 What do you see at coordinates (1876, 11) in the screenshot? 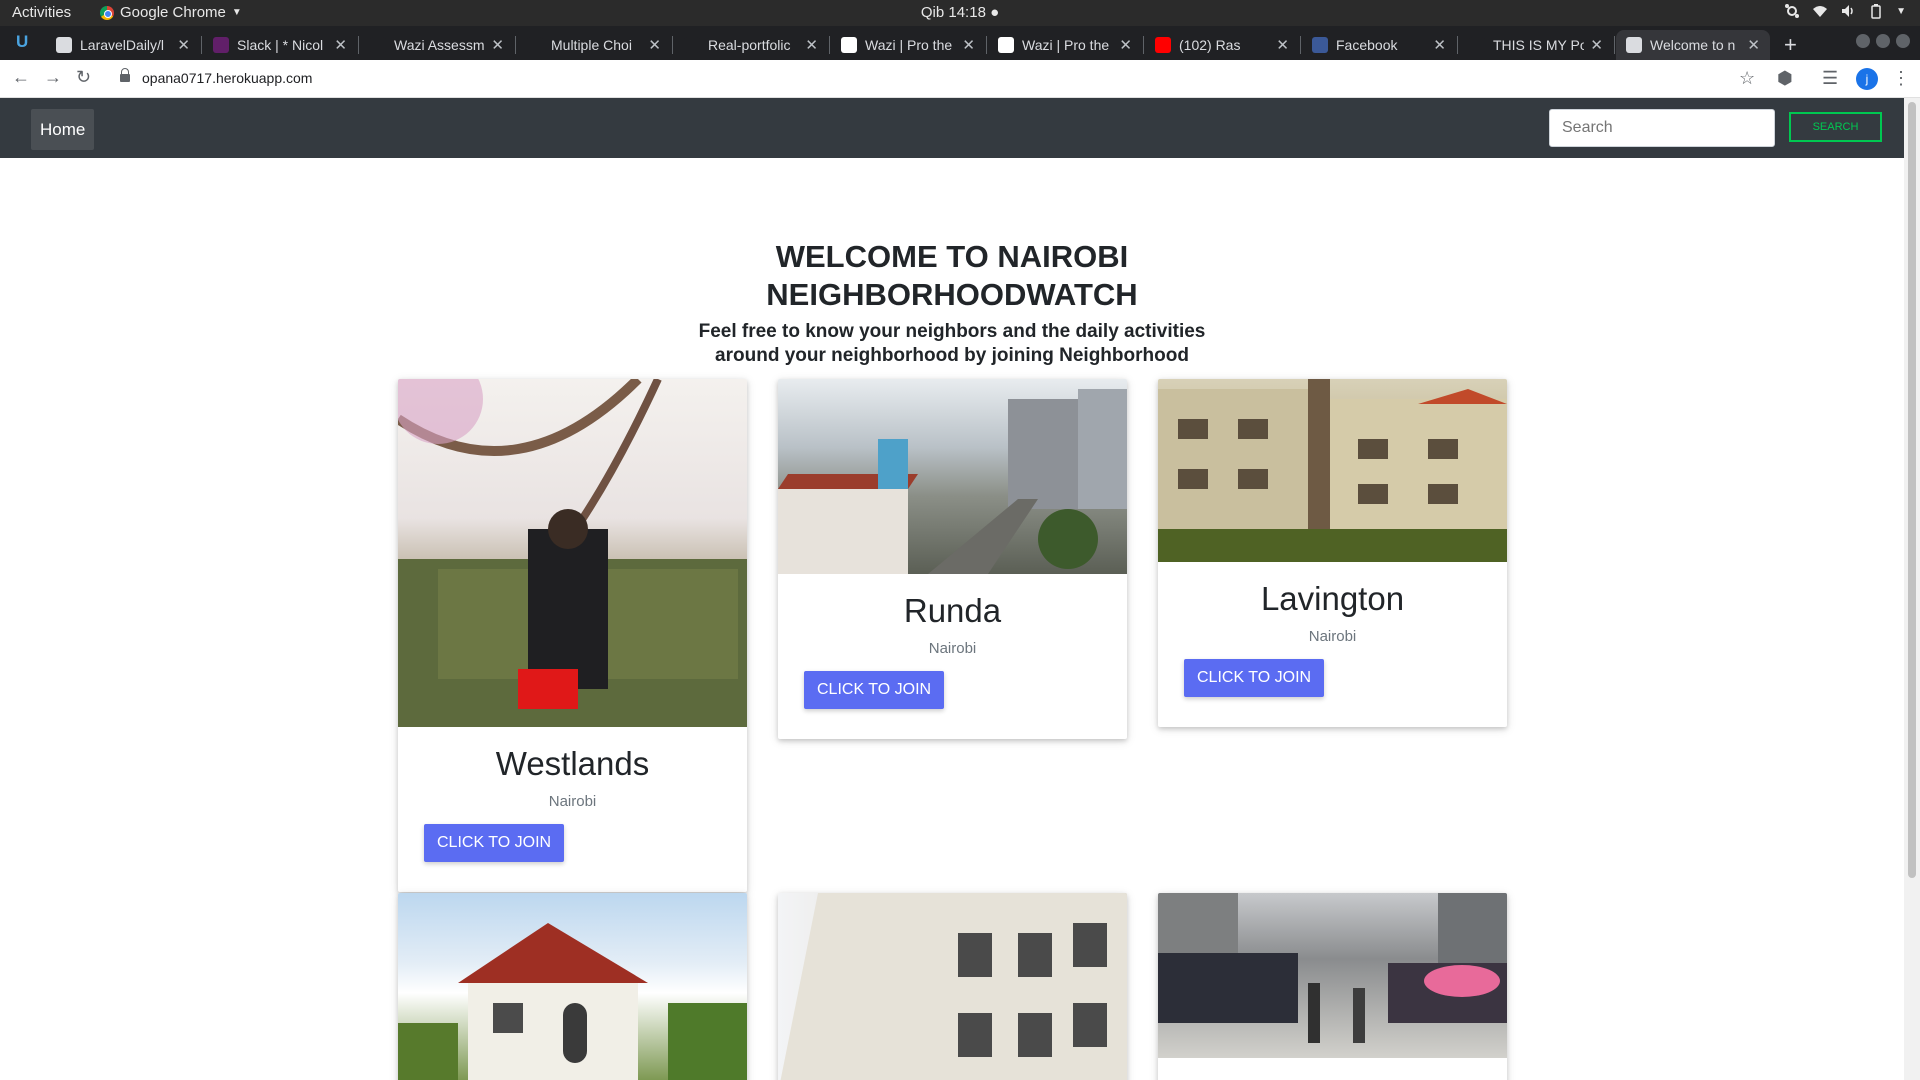
I see `battery-icon` at bounding box center [1876, 11].